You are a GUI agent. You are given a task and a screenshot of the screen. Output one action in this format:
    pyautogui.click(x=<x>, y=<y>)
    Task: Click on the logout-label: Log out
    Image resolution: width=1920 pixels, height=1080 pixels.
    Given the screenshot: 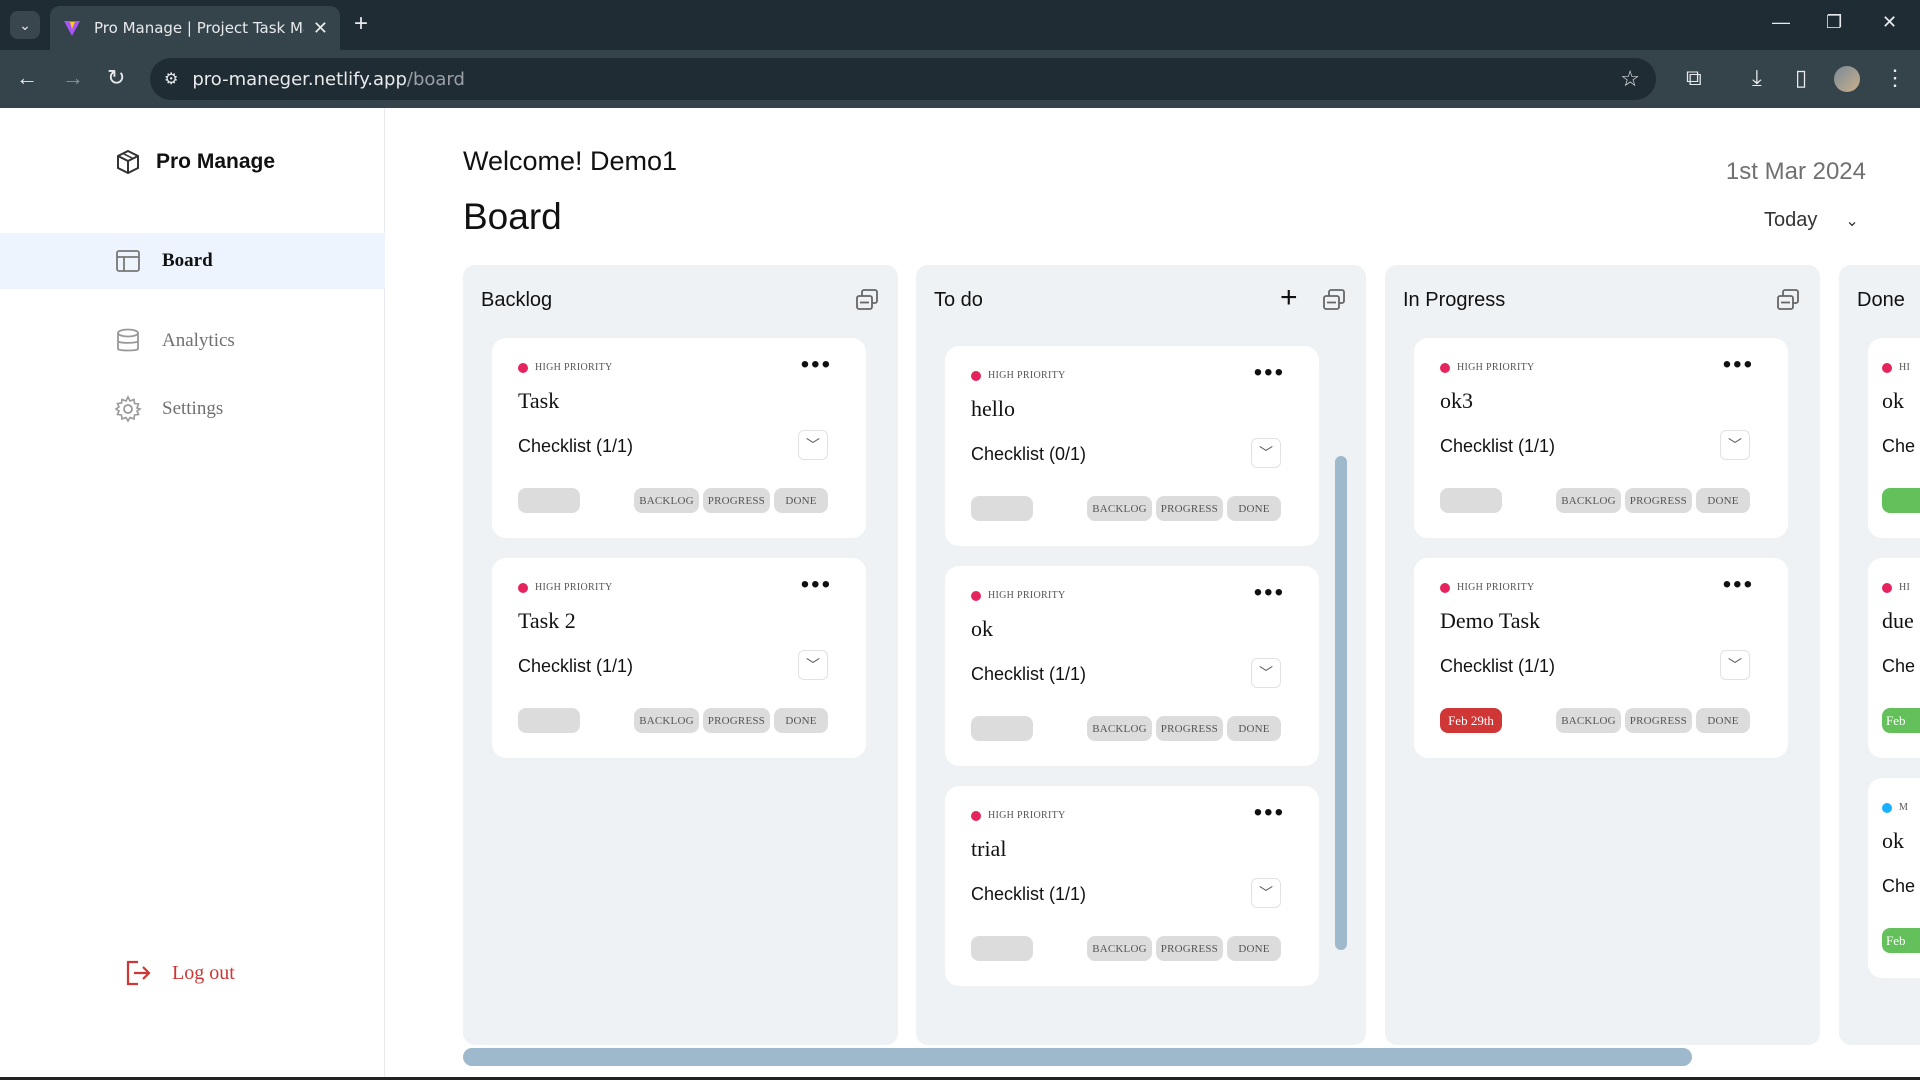 What is the action you would take?
    pyautogui.click(x=203, y=972)
    